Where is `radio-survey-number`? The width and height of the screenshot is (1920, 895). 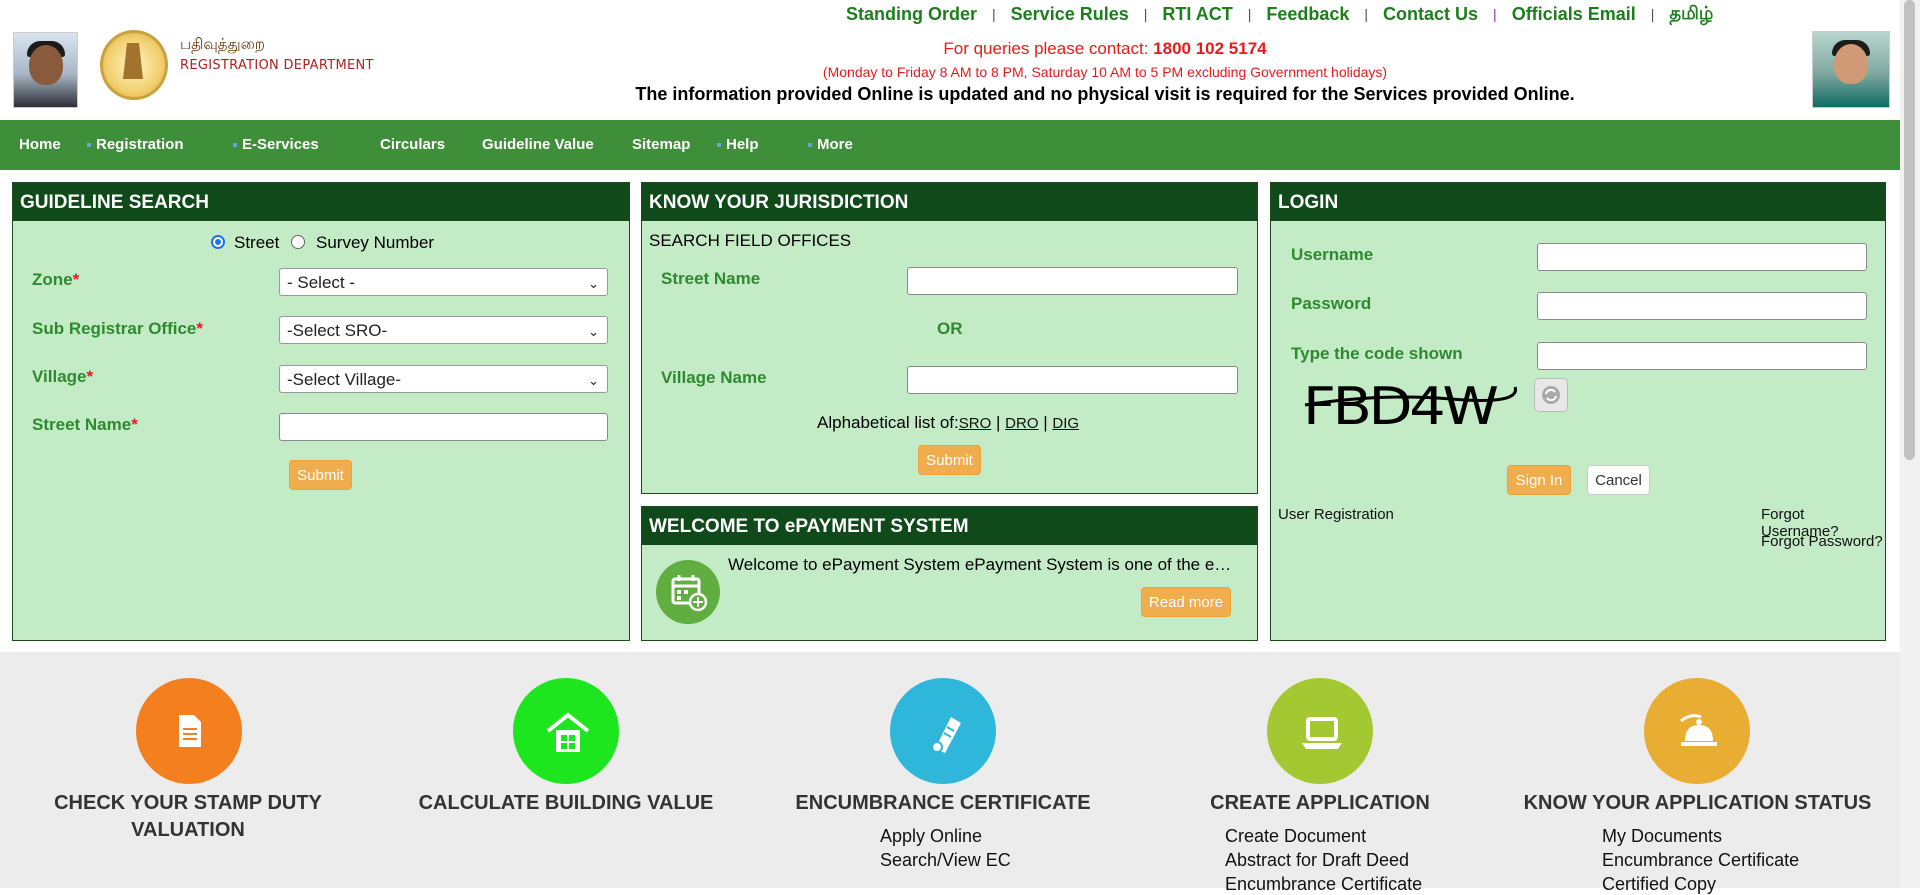 radio-survey-number is located at coordinates (298, 242).